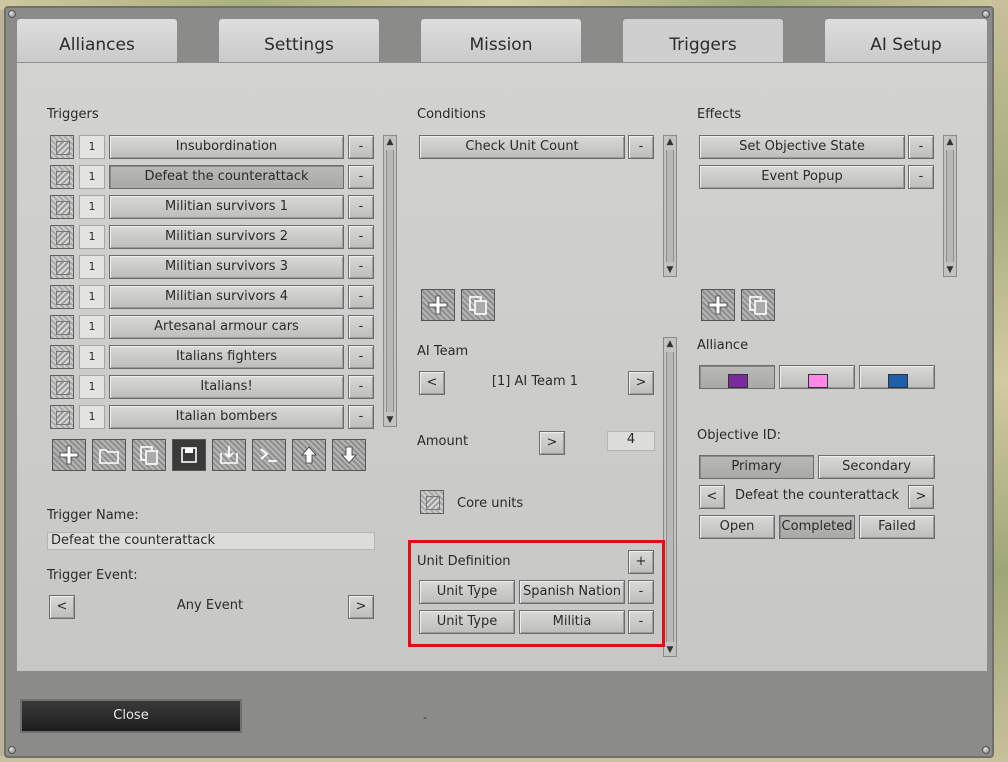 This screenshot has width=1008, height=762. Describe the element at coordinates (309, 455) in the screenshot. I see `move-up-button` at that location.